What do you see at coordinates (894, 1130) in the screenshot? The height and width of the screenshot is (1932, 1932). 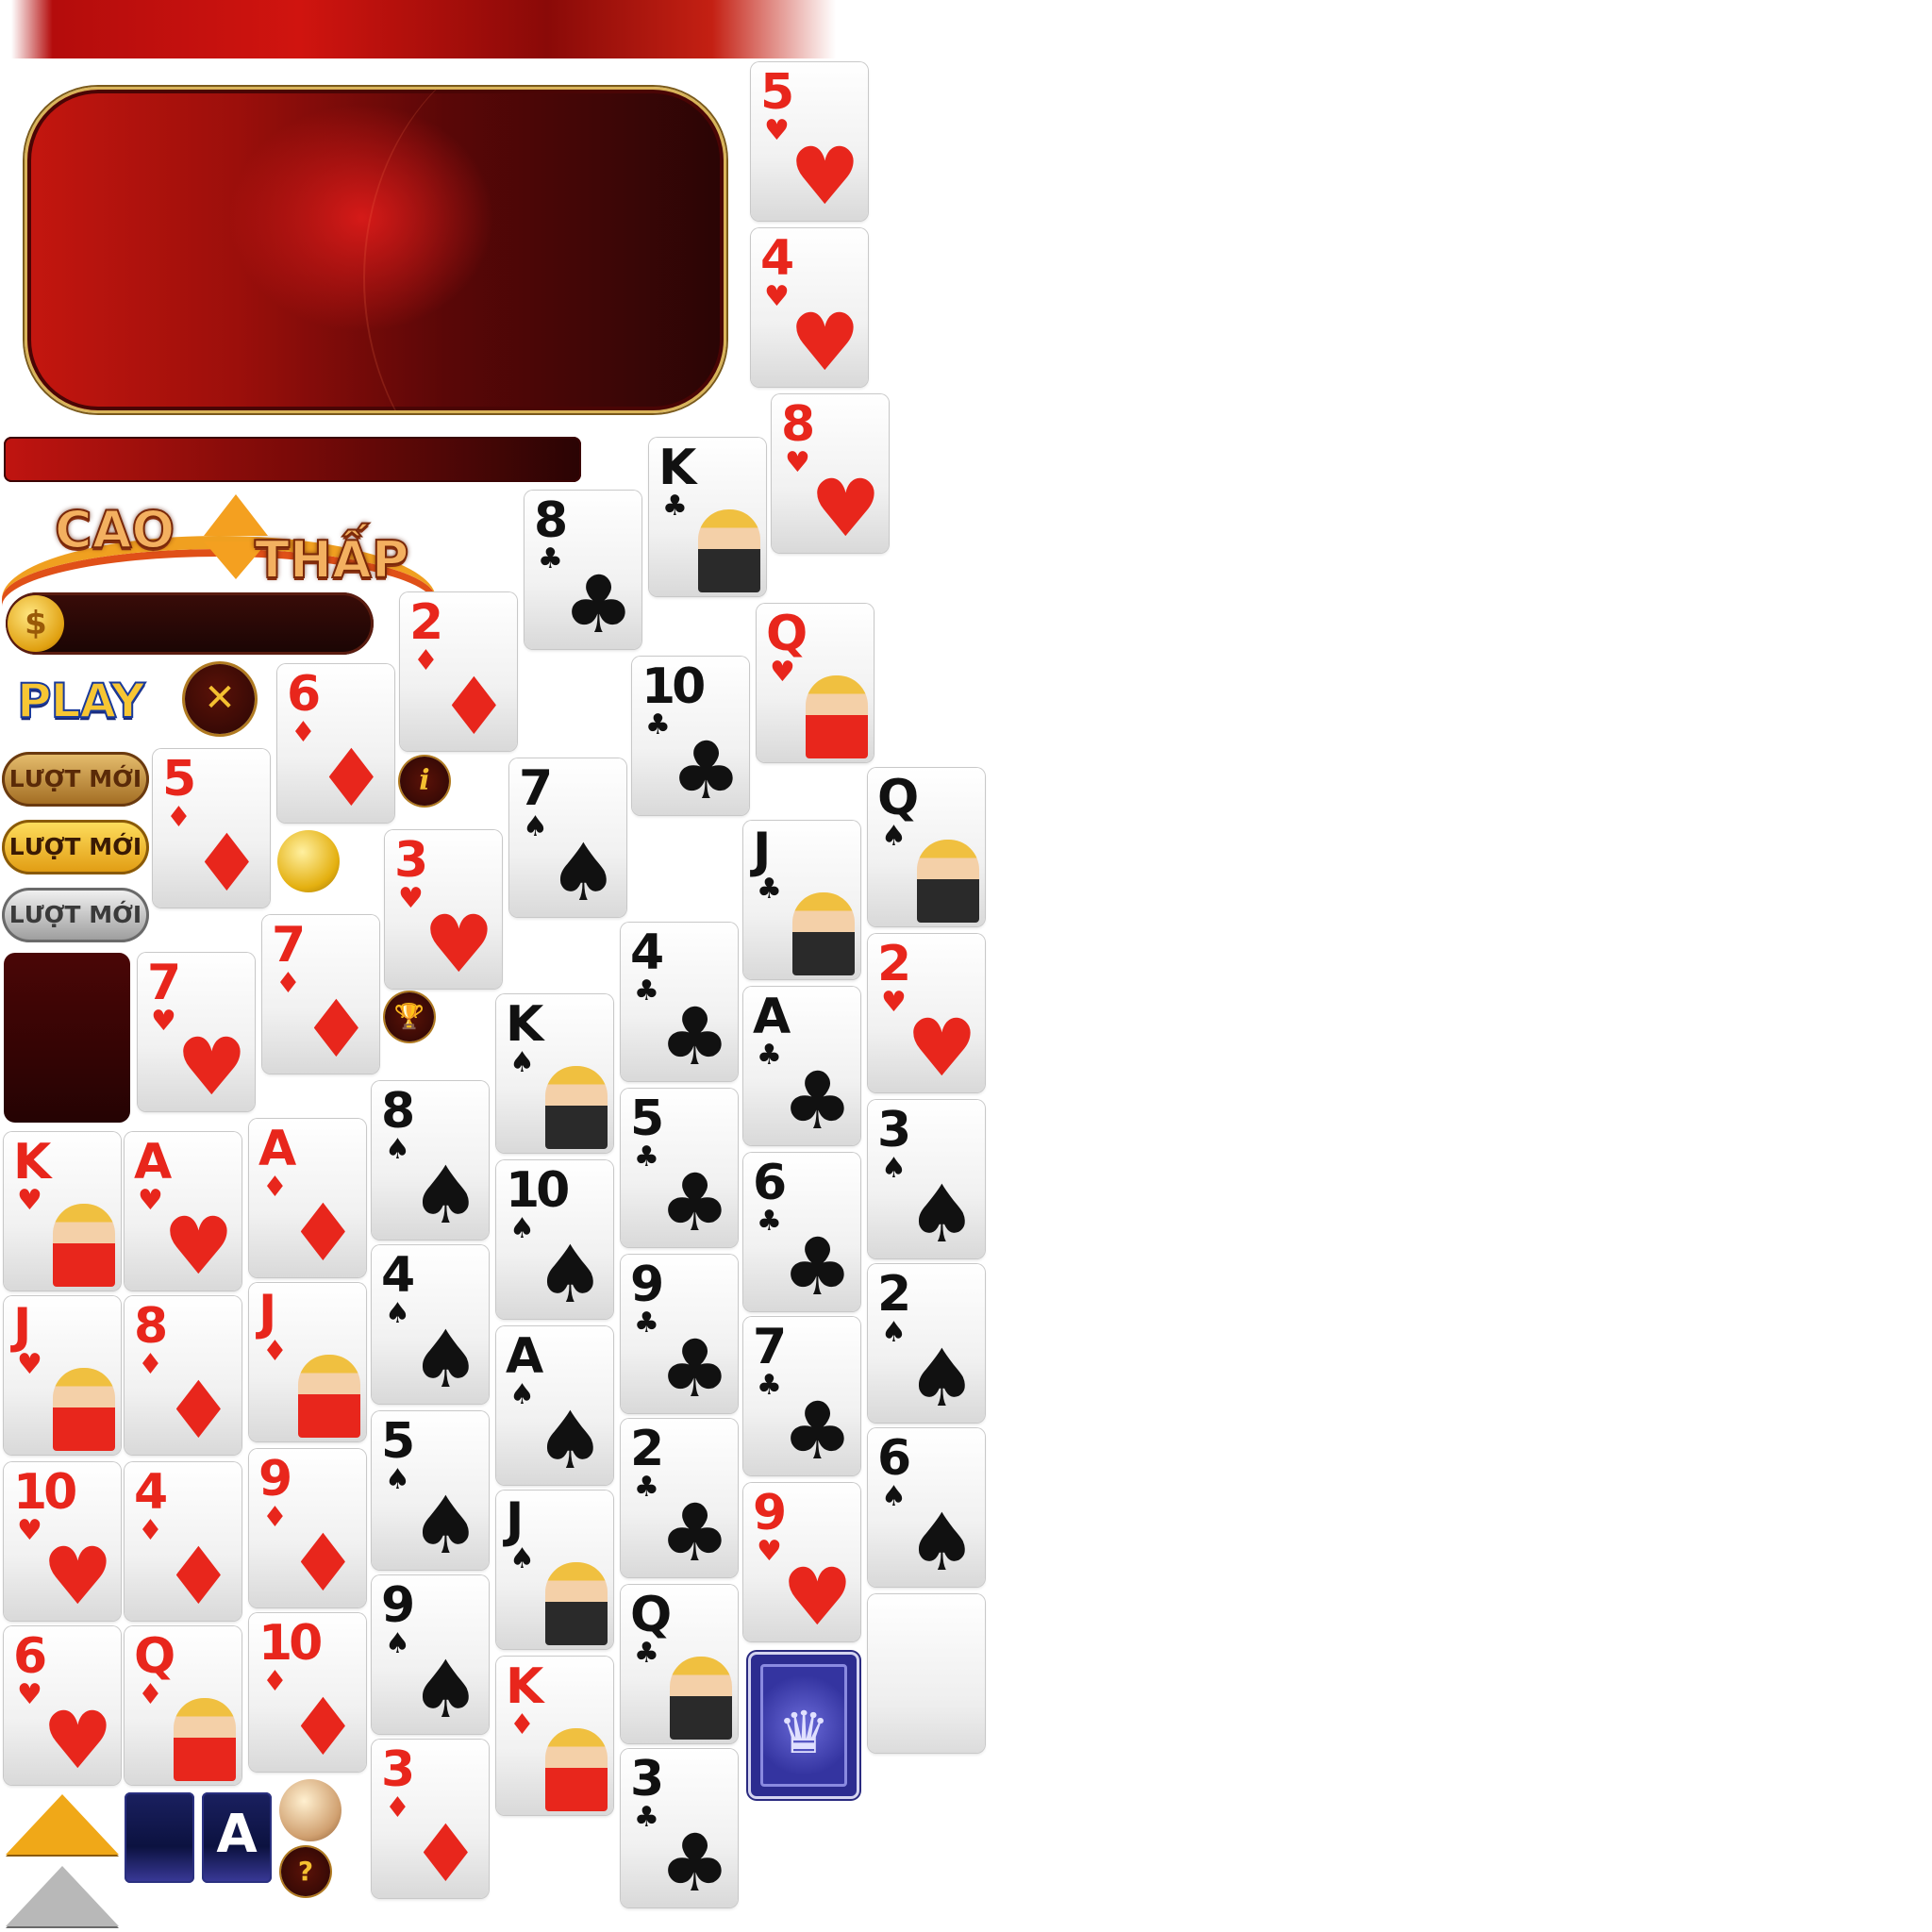 I see `card-rank: 3` at bounding box center [894, 1130].